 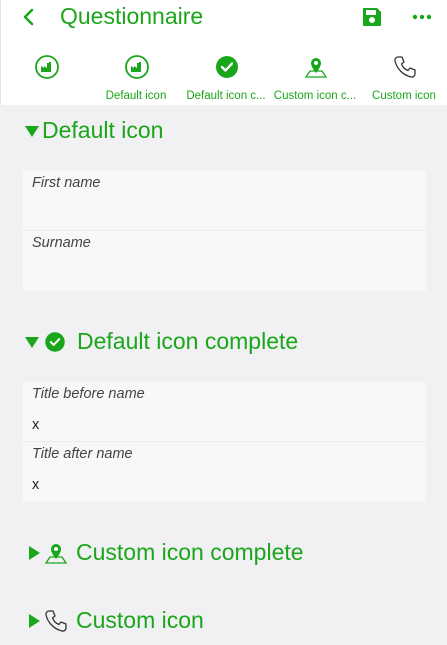 What do you see at coordinates (66, 183) in the screenshot?
I see `field-label: First name` at bounding box center [66, 183].